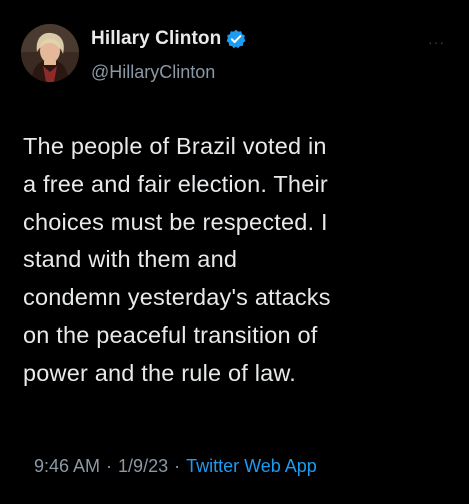  I want to click on verified-badge-icon, so click(236, 39).